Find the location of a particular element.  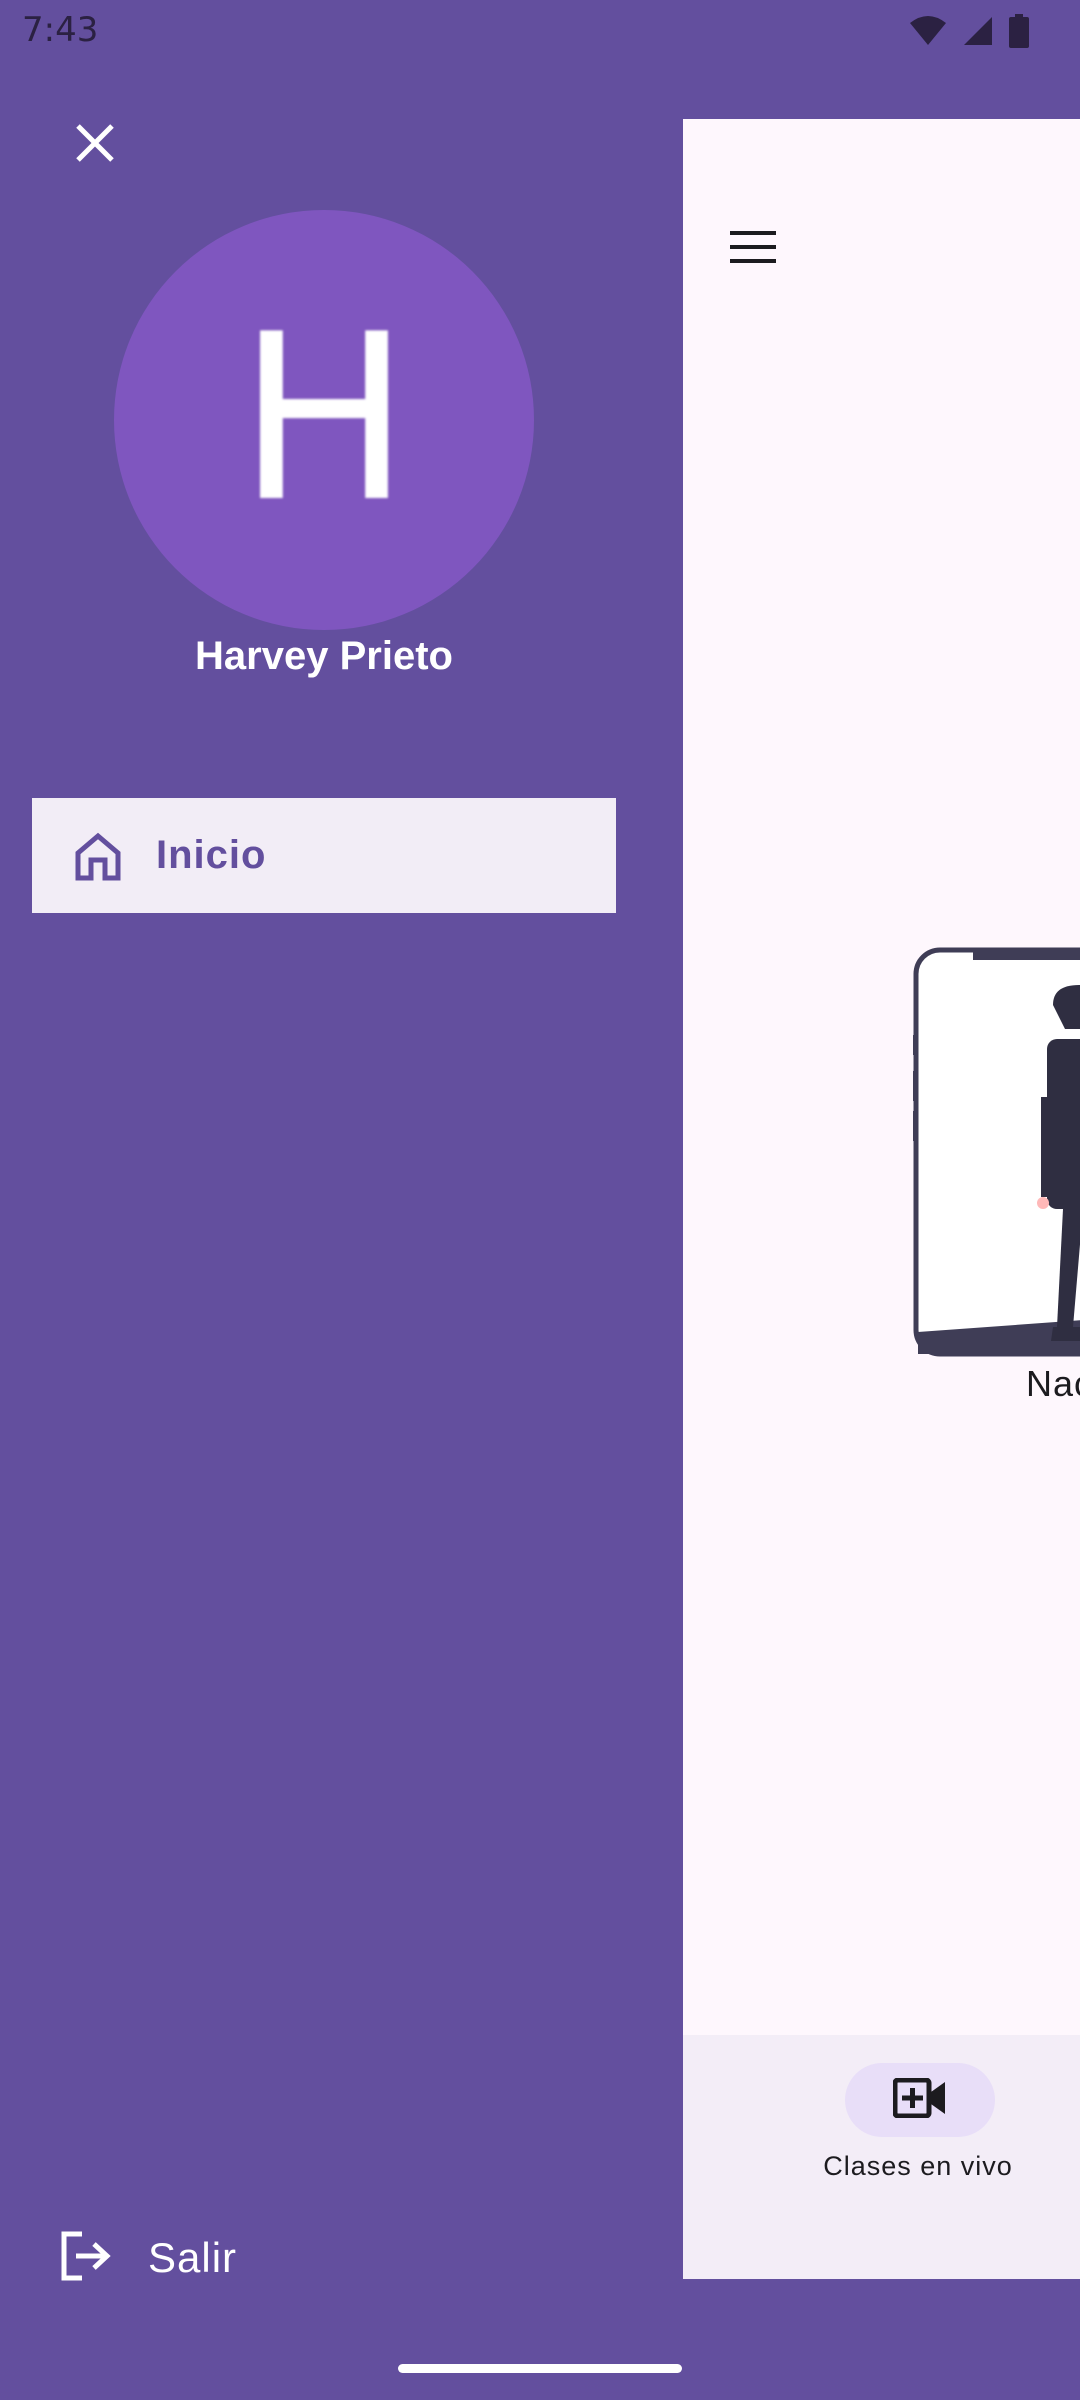

hamburger-menu-icon is located at coordinates (753, 249).